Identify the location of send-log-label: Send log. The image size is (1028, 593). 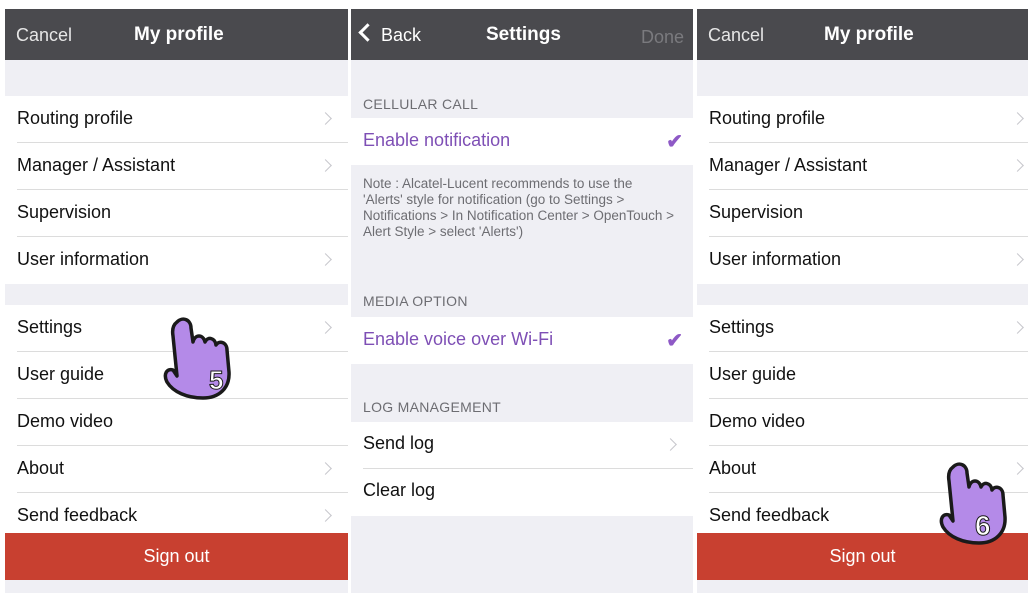
(399, 443).